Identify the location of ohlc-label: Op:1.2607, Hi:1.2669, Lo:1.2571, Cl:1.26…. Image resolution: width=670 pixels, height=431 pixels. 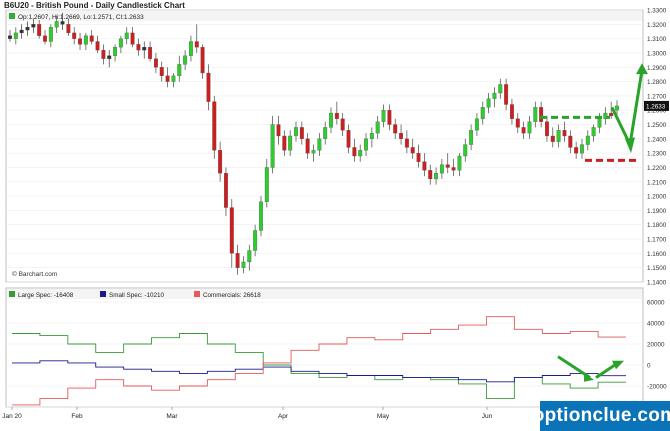
(81, 17).